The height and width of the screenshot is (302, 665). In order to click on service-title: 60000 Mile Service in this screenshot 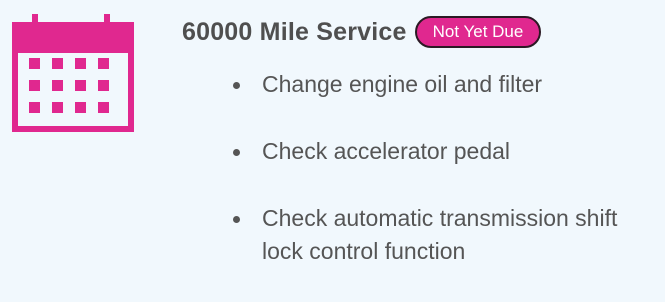, I will do `click(294, 31)`.